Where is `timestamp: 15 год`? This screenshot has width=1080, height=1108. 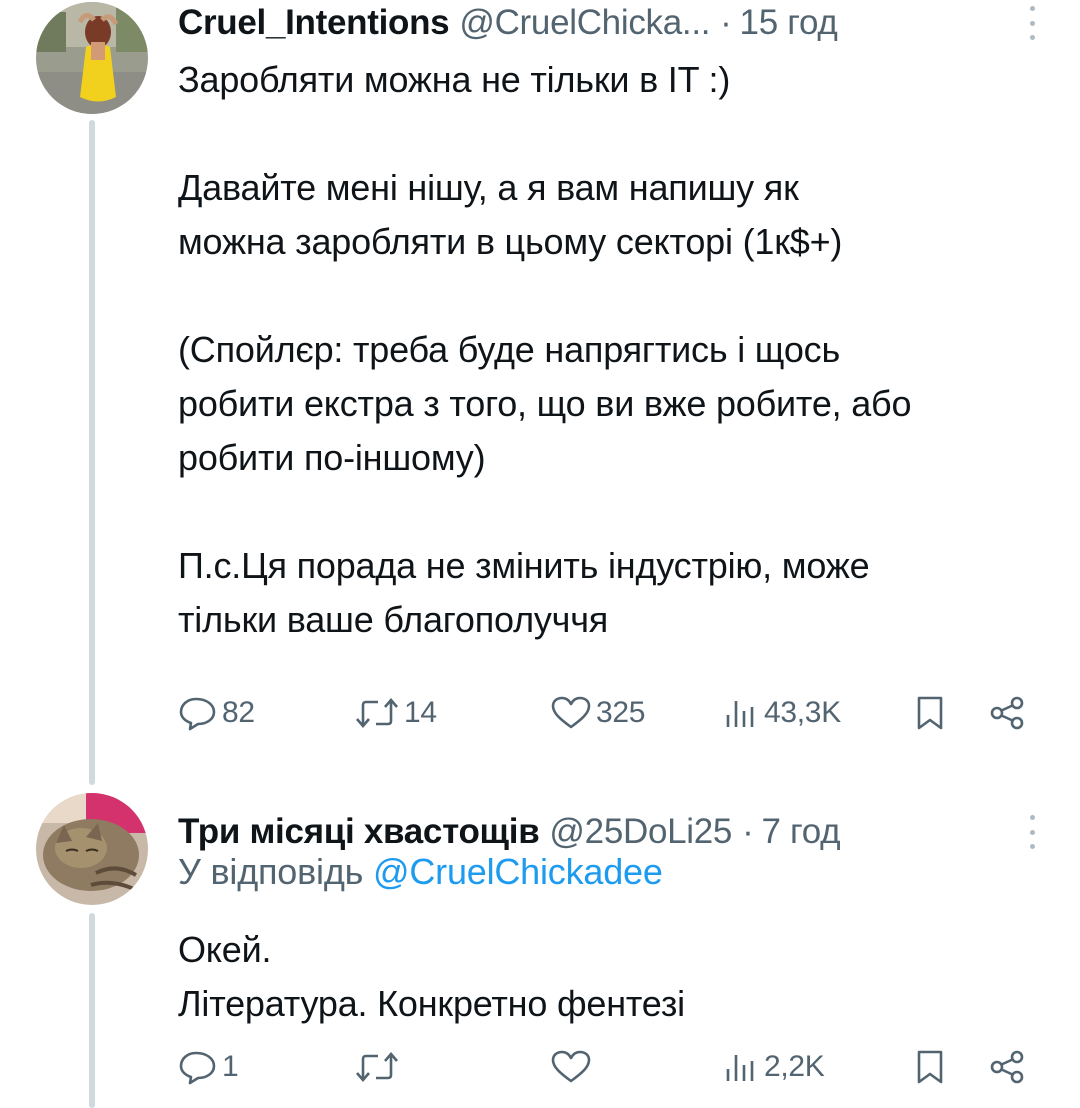
timestamp: 15 год is located at coordinates (789, 23).